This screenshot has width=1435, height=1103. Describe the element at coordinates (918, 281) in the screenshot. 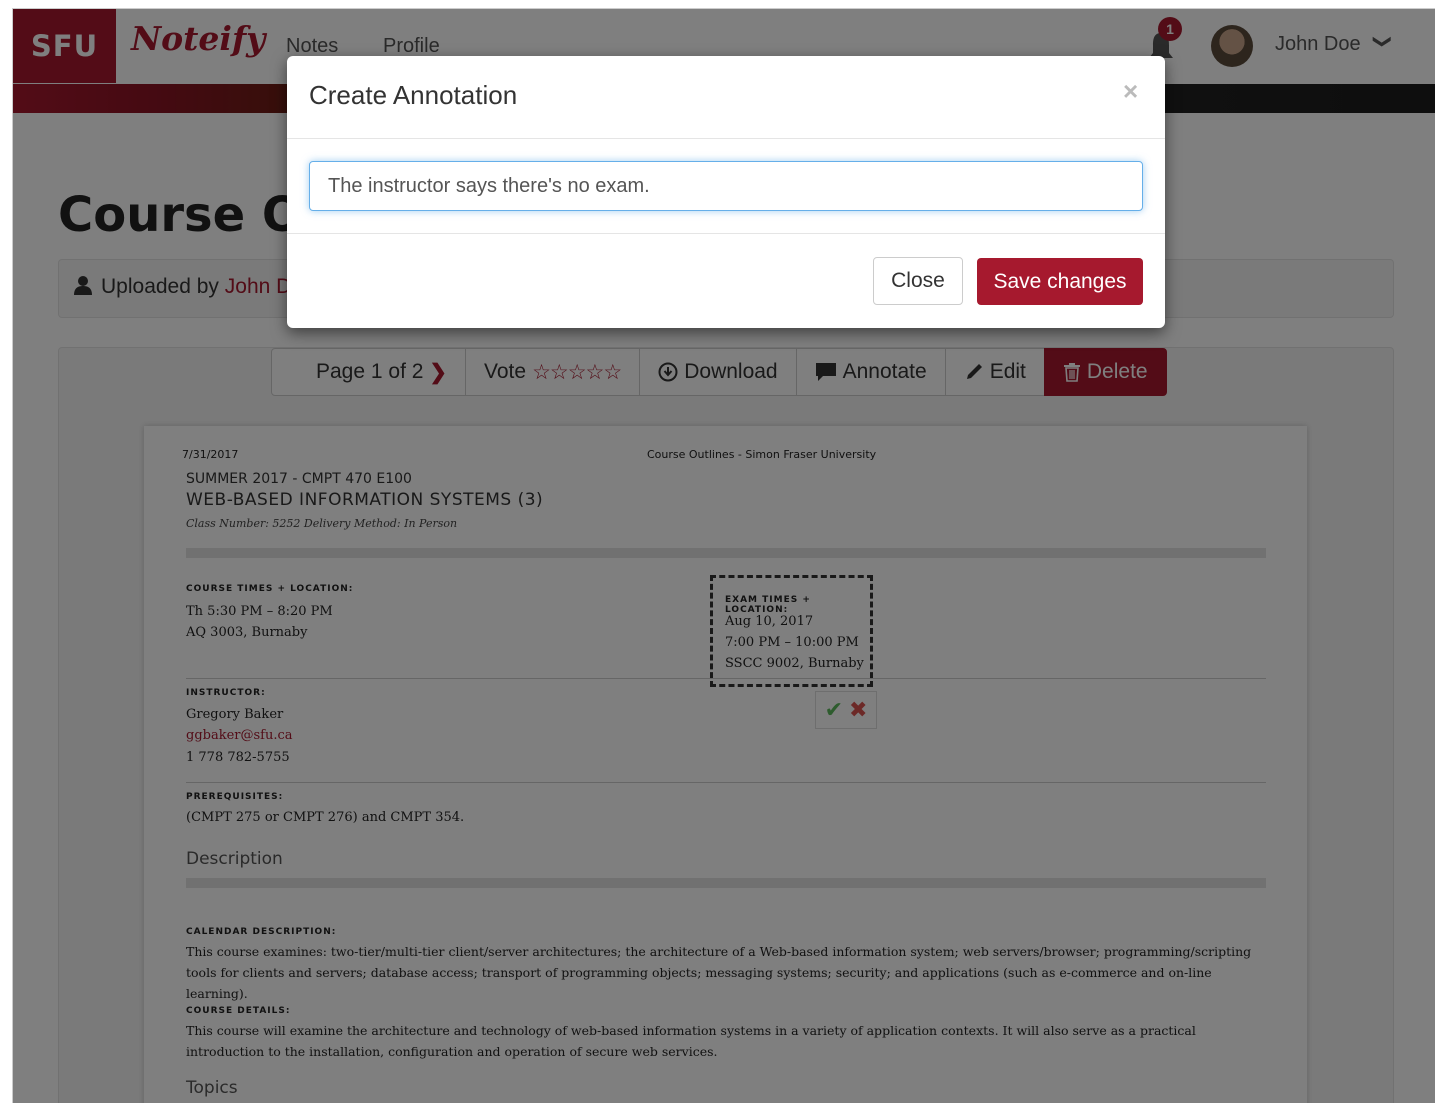

I see `close-button: Close` at that location.